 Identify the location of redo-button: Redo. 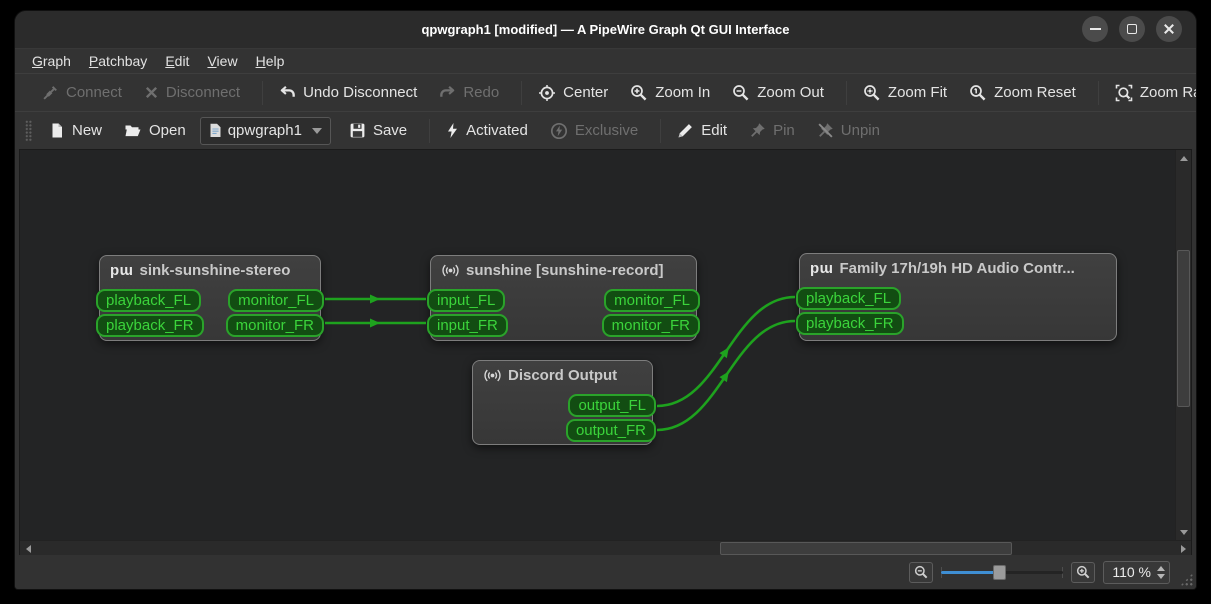
(469, 92).